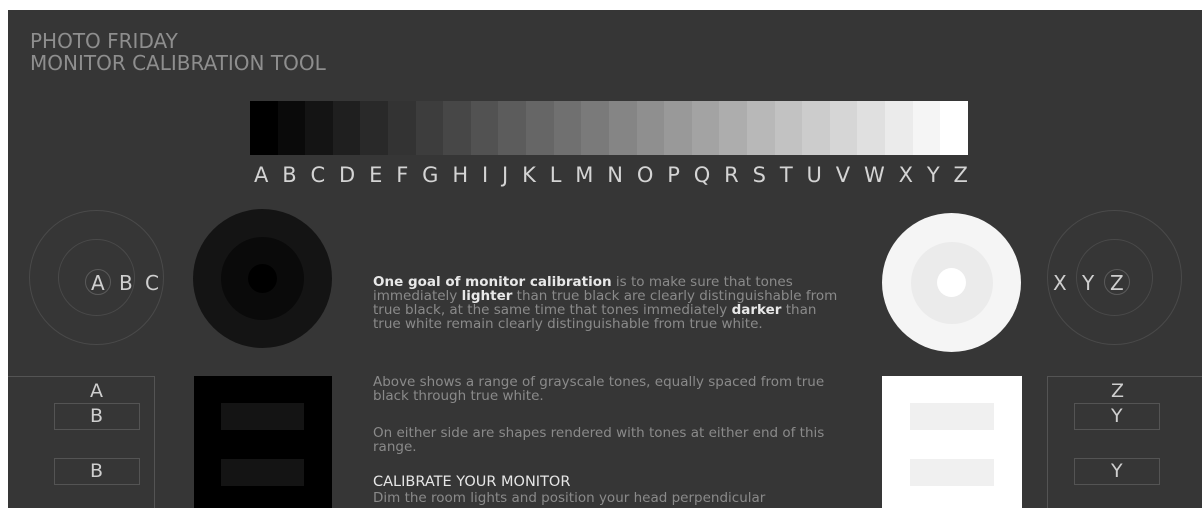 This screenshot has width=1202, height=508. I want to click on grayscale-letter: D, so click(347, 175).